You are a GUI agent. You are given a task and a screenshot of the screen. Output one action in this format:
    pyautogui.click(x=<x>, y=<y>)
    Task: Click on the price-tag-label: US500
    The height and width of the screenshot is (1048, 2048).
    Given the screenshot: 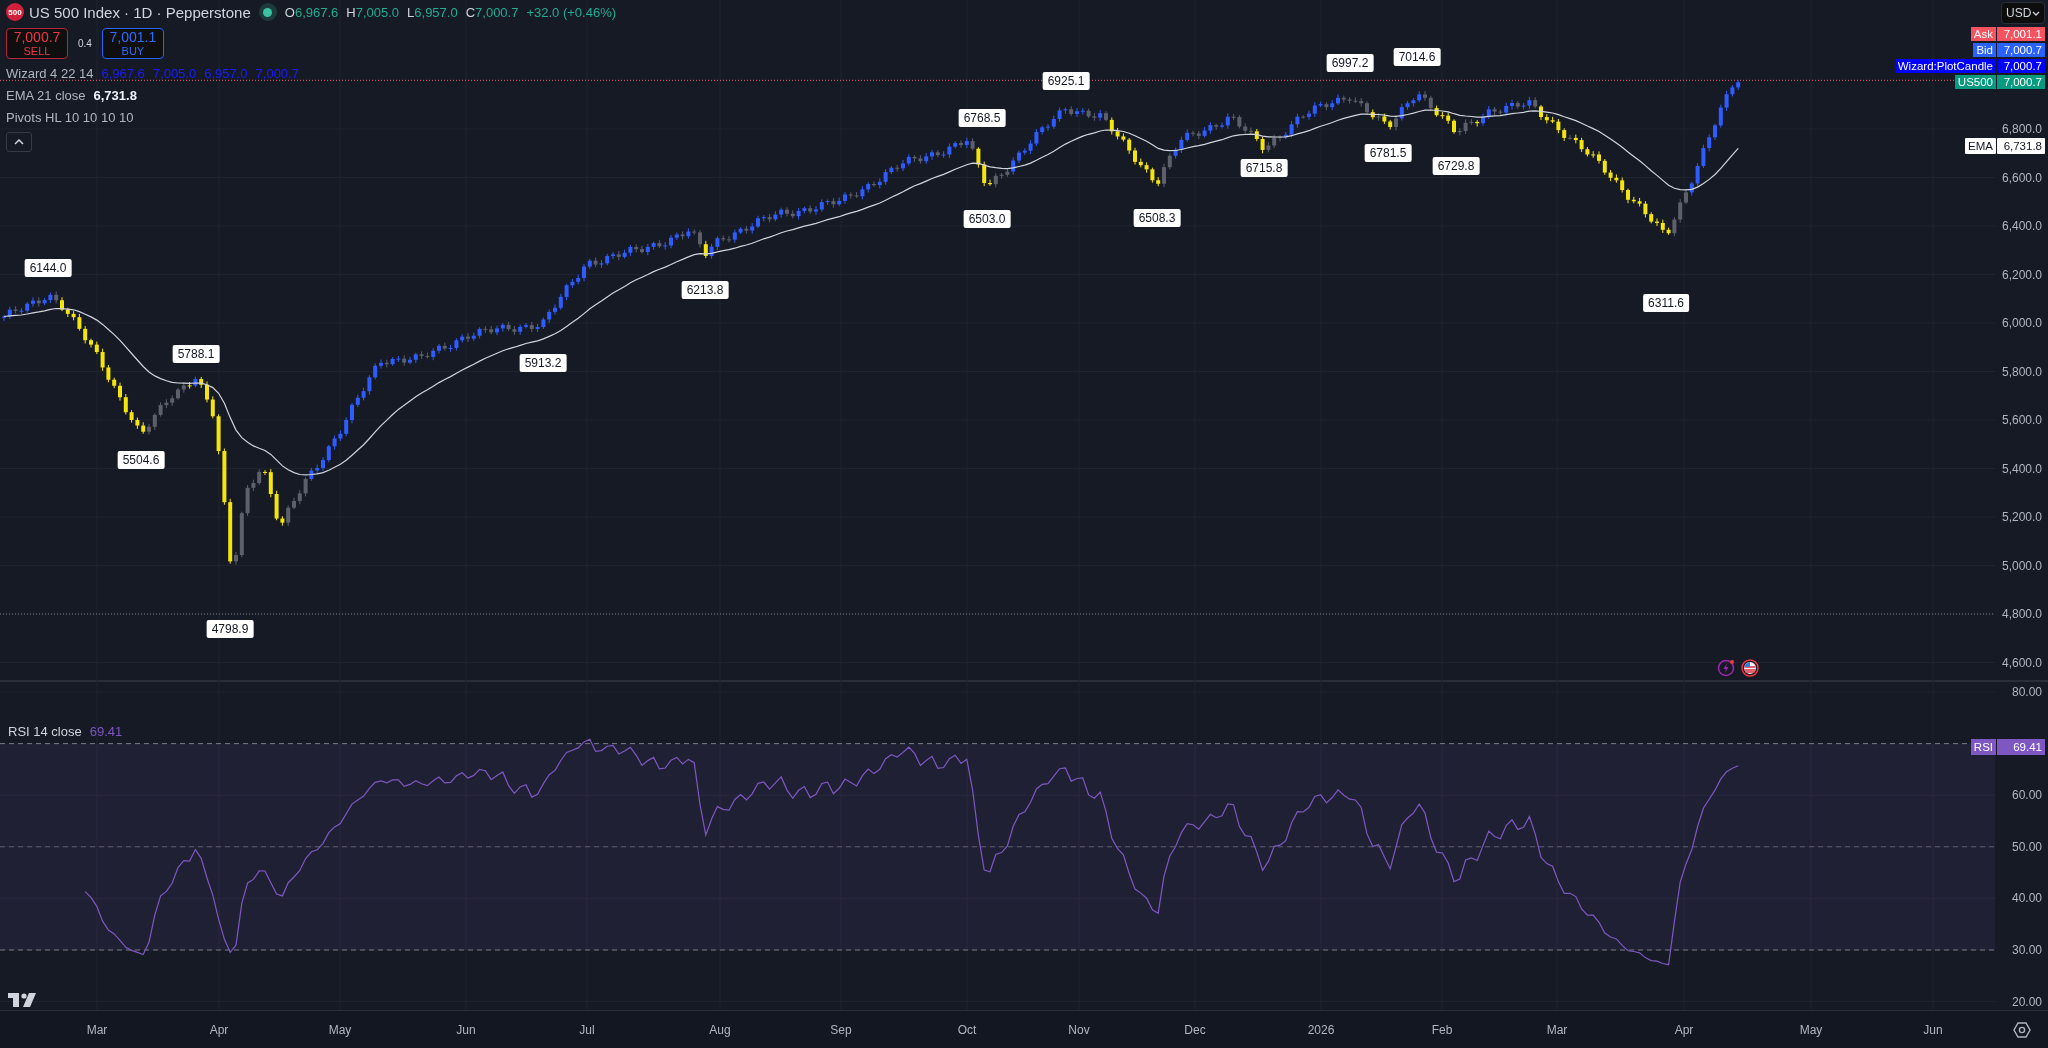 What is the action you would take?
    pyautogui.click(x=1975, y=82)
    